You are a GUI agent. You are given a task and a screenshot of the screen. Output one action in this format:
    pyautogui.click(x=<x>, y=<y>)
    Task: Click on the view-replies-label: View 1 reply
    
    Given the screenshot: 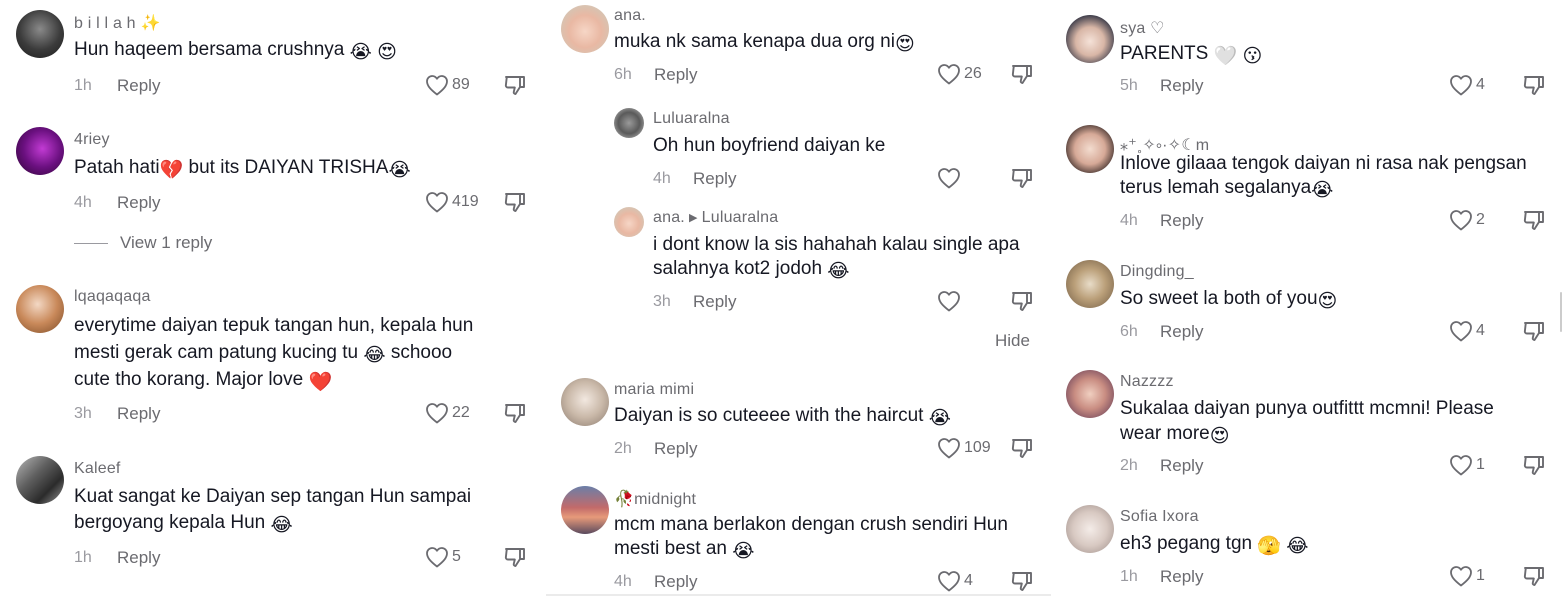 What is the action you would take?
    pyautogui.click(x=166, y=242)
    